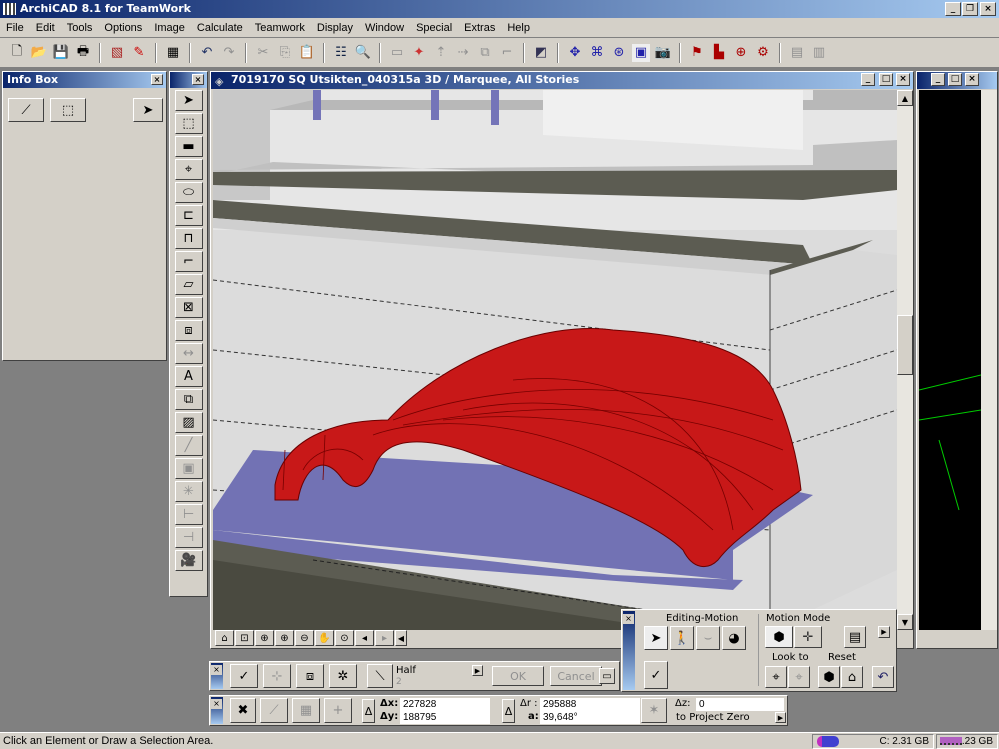 The width and height of the screenshot is (999, 749). I want to click on zoom-out-icon: ⊖, so click(304, 638).